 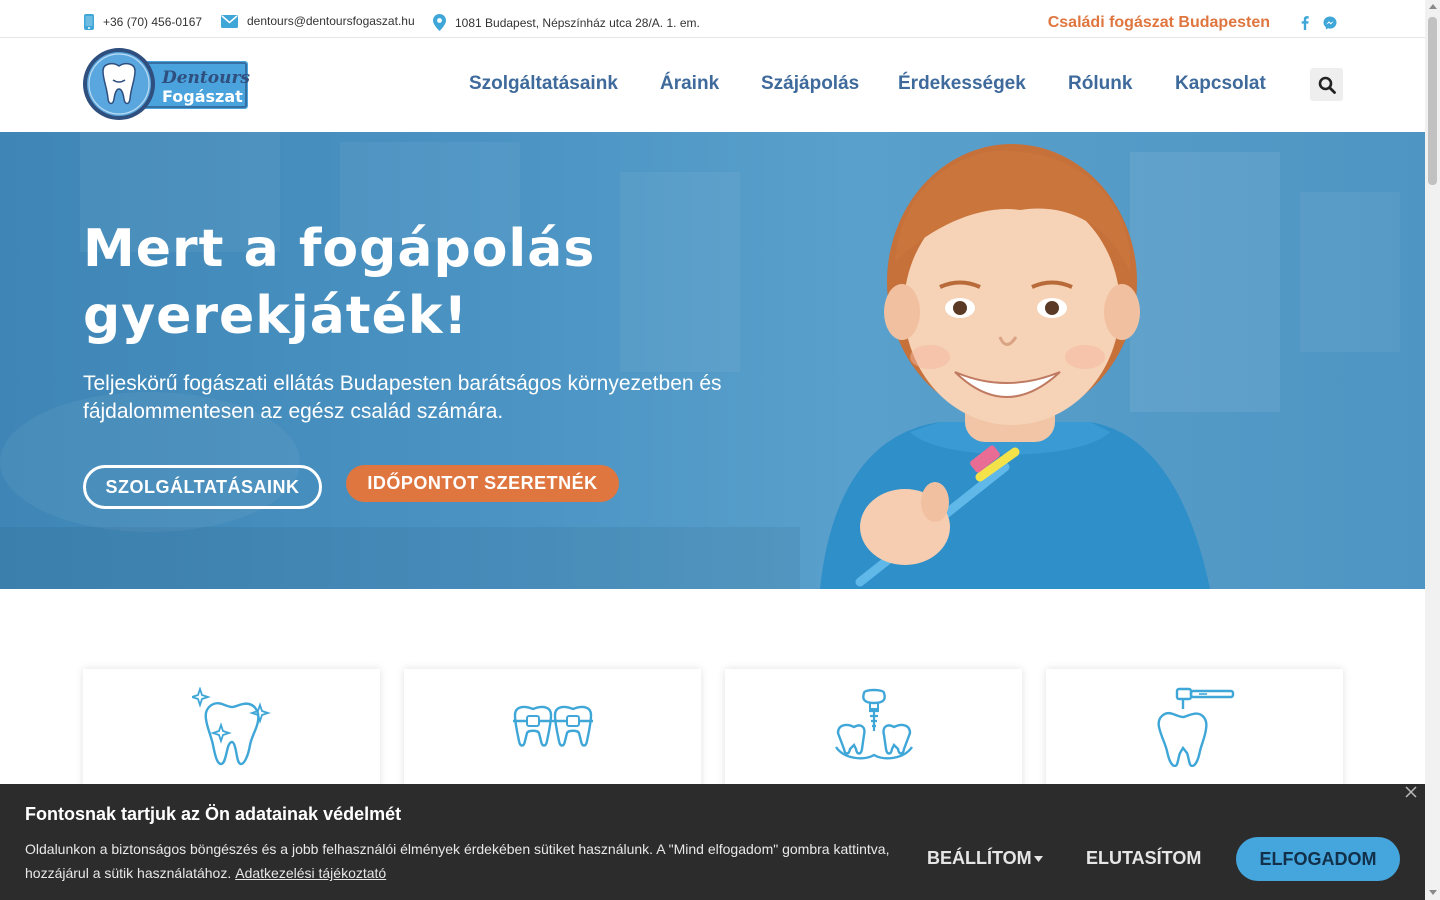 What do you see at coordinates (1330, 23) in the screenshot?
I see `messenger-icon` at bounding box center [1330, 23].